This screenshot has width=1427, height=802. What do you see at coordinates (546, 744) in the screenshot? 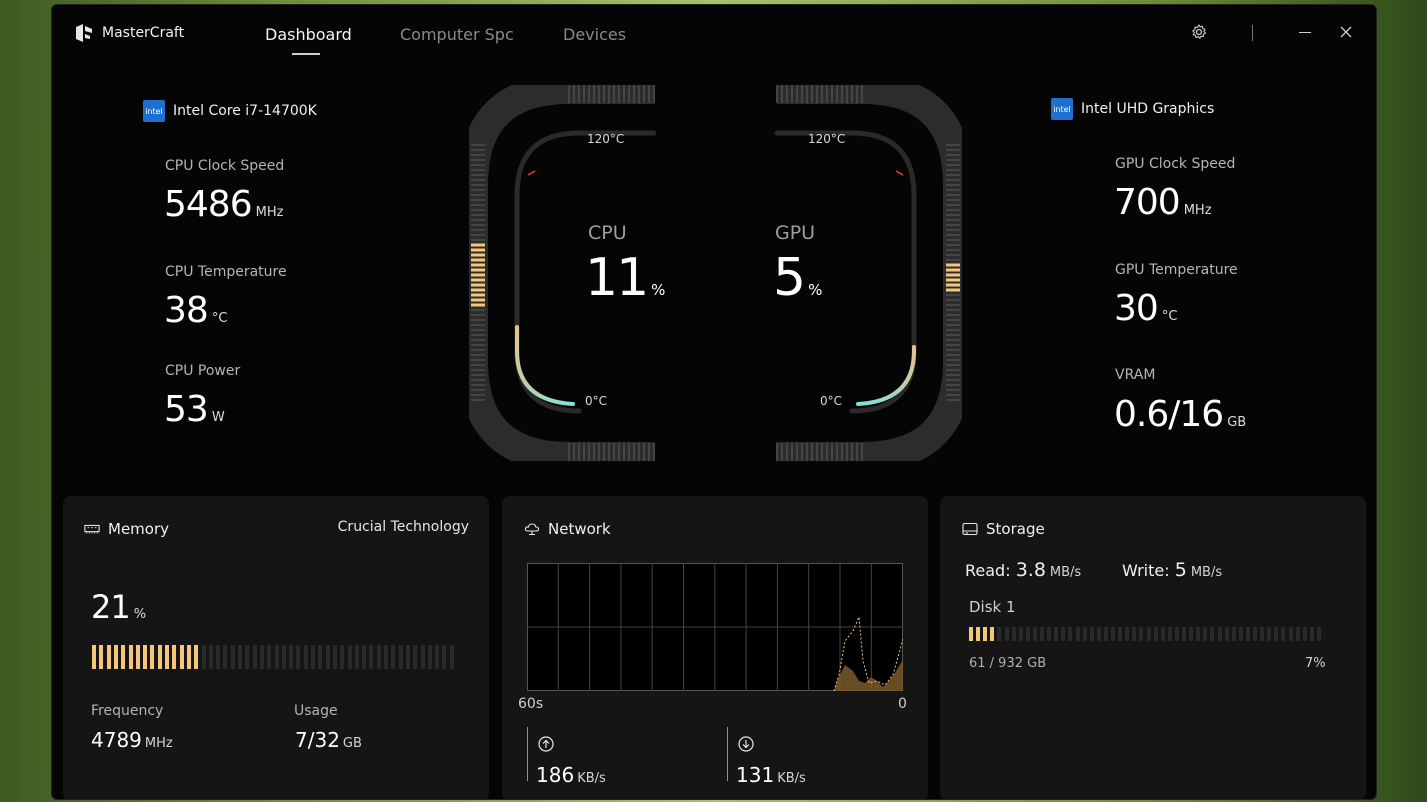
I see `upload-arrow-icon` at bounding box center [546, 744].